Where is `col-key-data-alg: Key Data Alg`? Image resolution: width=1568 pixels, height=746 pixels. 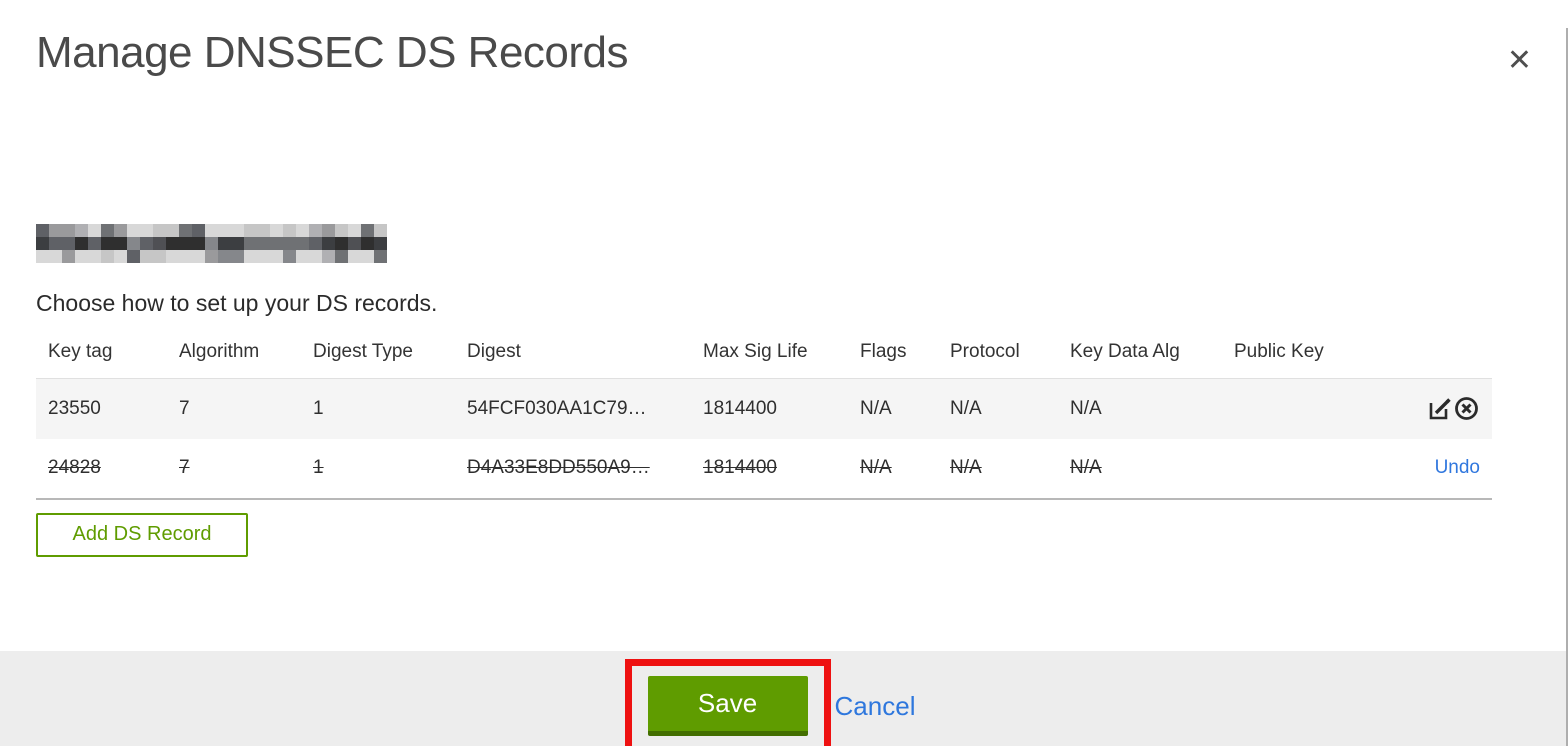
col-key-data-alg: Key Data Alg is located at coordinates (1140, 354).